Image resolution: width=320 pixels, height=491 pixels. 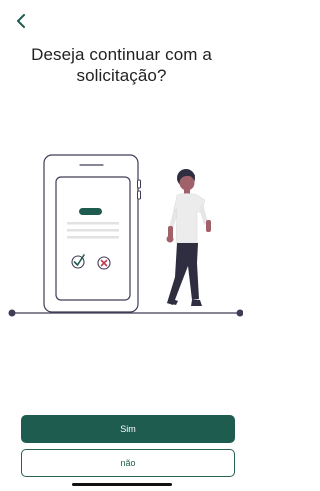 I want to click on no-button-label: não, so click(x=128, y=463).